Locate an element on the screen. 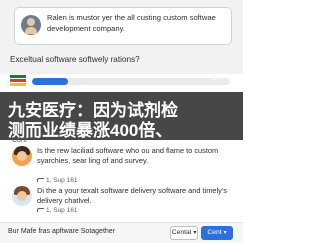  poll-progress: 18% is located at coordinates (120, 81).